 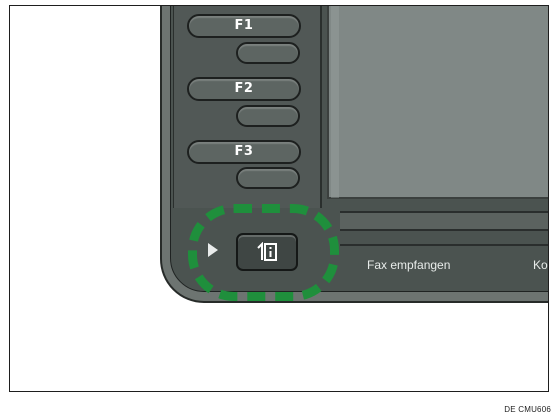 I want to click on function-key-f2-lower, so click(x=268, y=116).